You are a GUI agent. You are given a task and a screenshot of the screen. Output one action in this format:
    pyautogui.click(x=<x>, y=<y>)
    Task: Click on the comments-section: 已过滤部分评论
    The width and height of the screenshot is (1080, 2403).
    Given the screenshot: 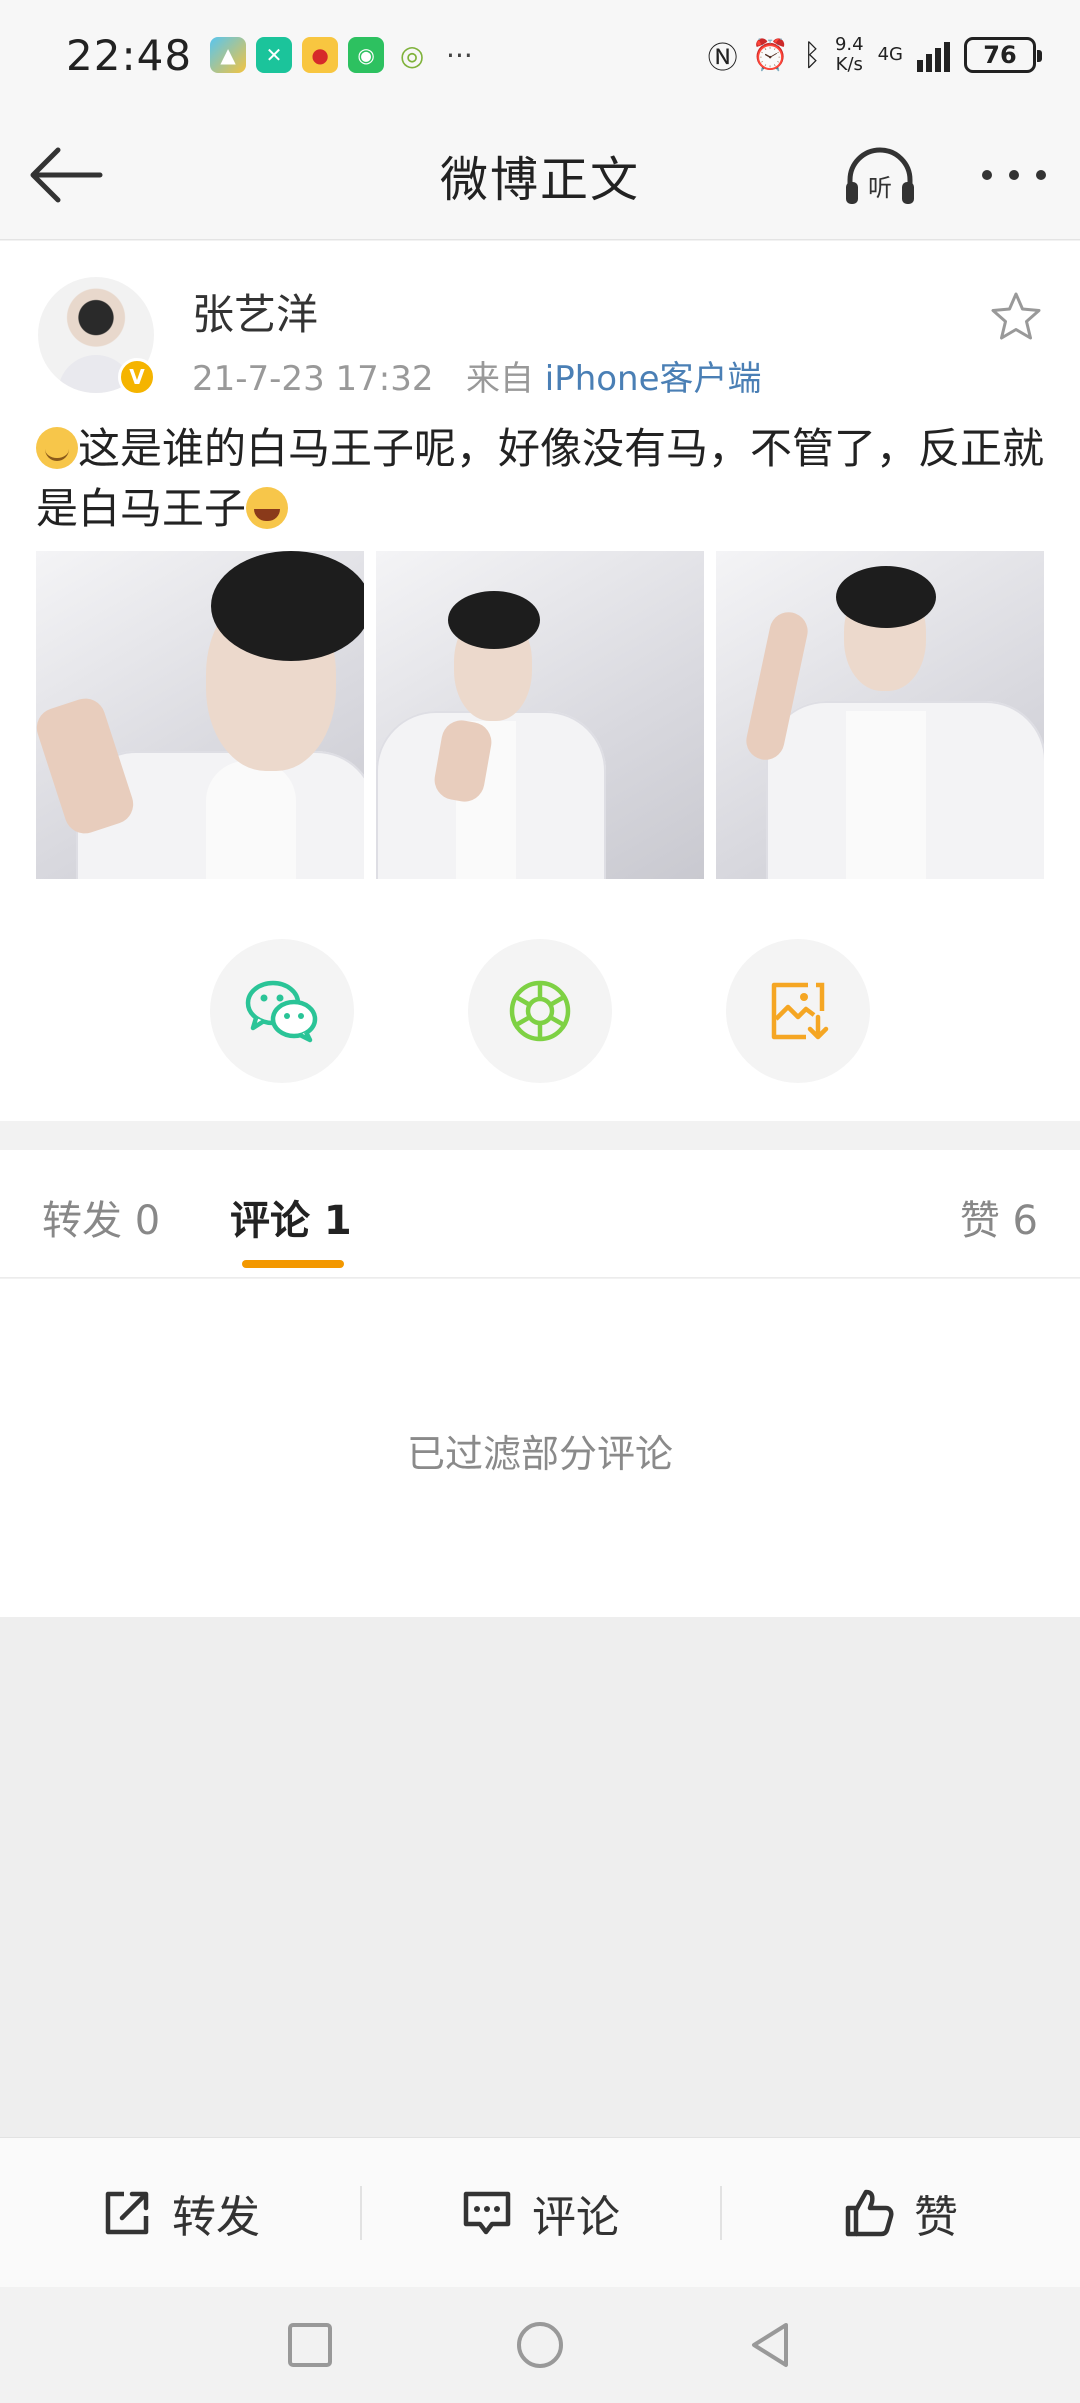 What is the action you would take?
    pyautogui.click(x=540, y=1448)
    